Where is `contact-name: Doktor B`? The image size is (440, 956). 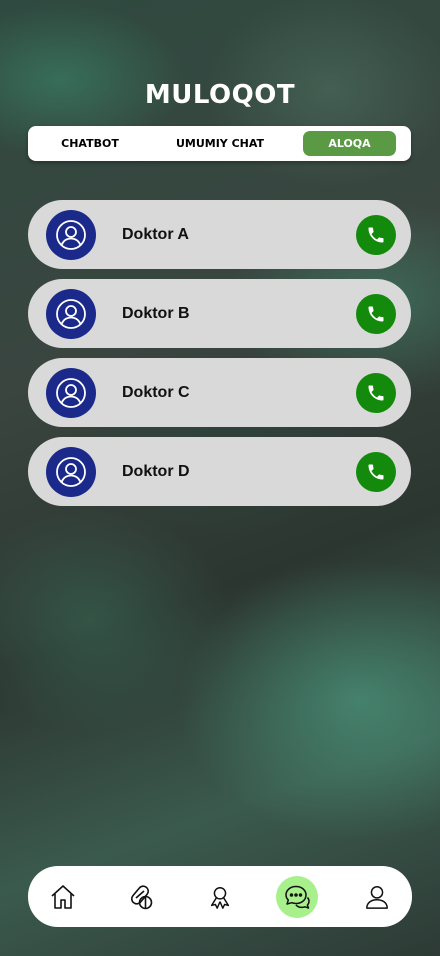
contact-name: Doktor B is located at coordinates (156, 313).